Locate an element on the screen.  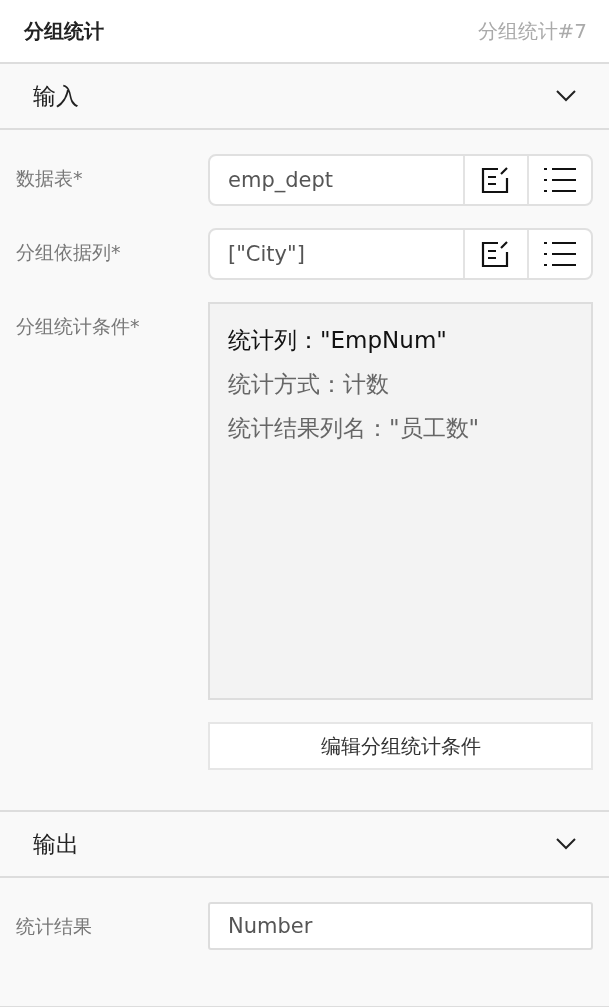
input-field: ["City"] is located at coordinates (400, 254).